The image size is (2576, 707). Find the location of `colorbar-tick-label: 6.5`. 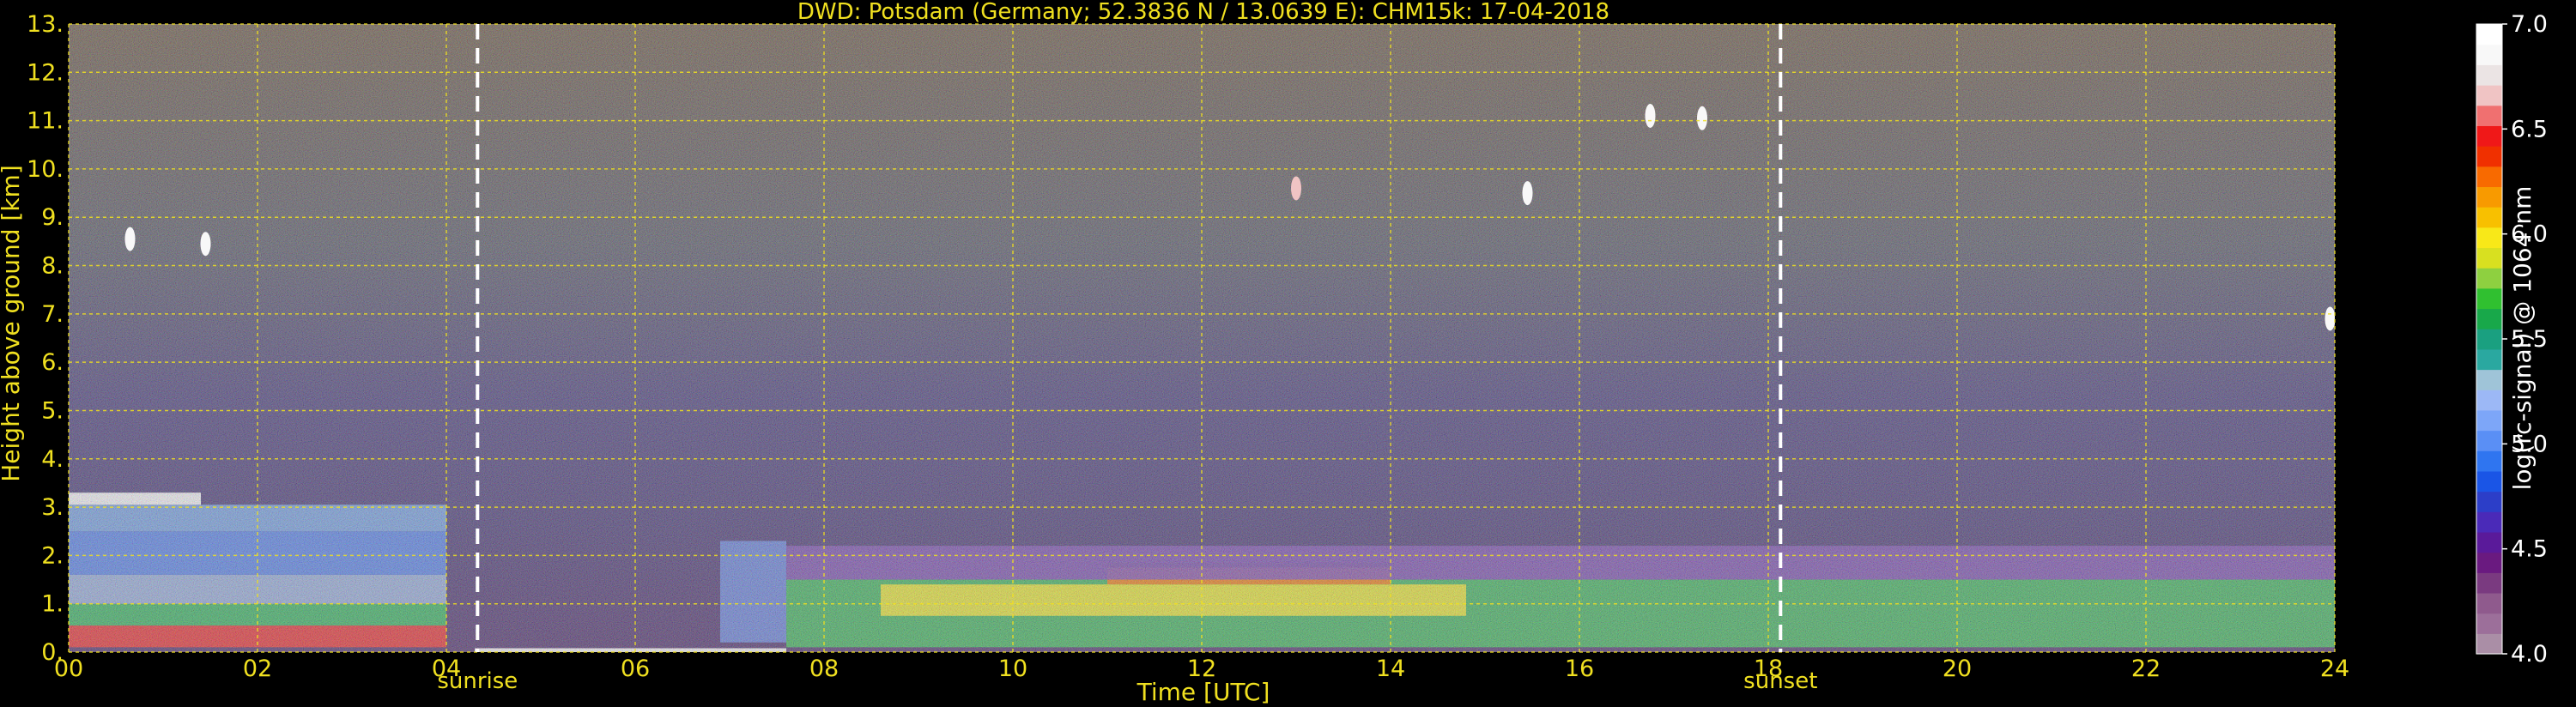

colorbar-tick-label: 6.5 is located at coordinates (2529, 129).